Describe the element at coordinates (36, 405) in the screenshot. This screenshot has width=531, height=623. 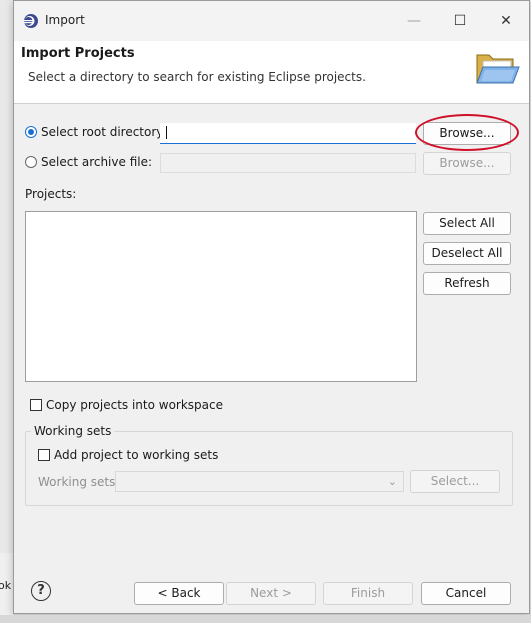
I see `copy-into-workspace-checkbox` at that location.